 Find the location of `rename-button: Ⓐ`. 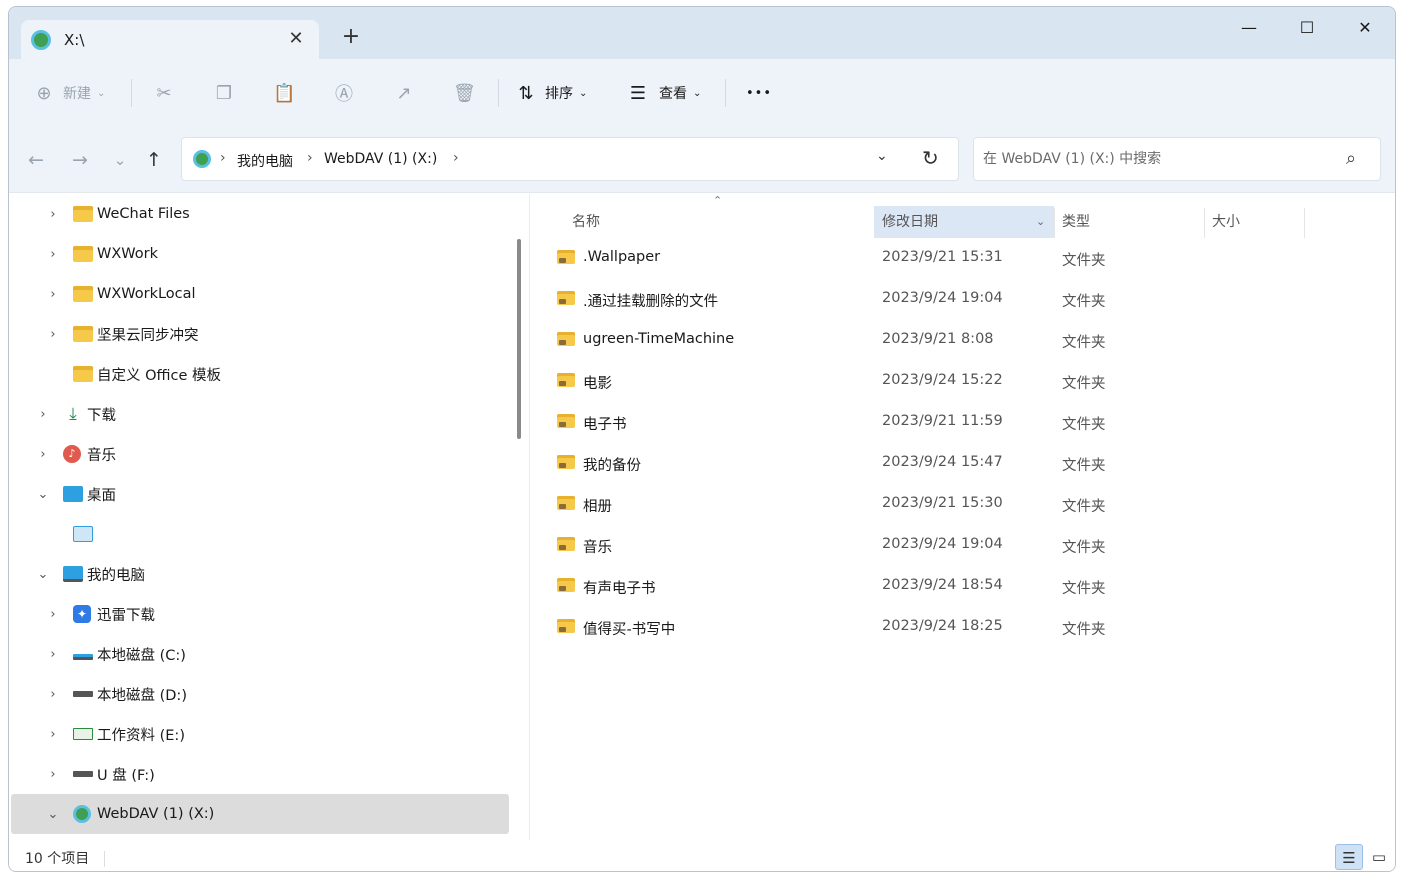

rename-button: Ⓐ is located at coordinates (344, 93).